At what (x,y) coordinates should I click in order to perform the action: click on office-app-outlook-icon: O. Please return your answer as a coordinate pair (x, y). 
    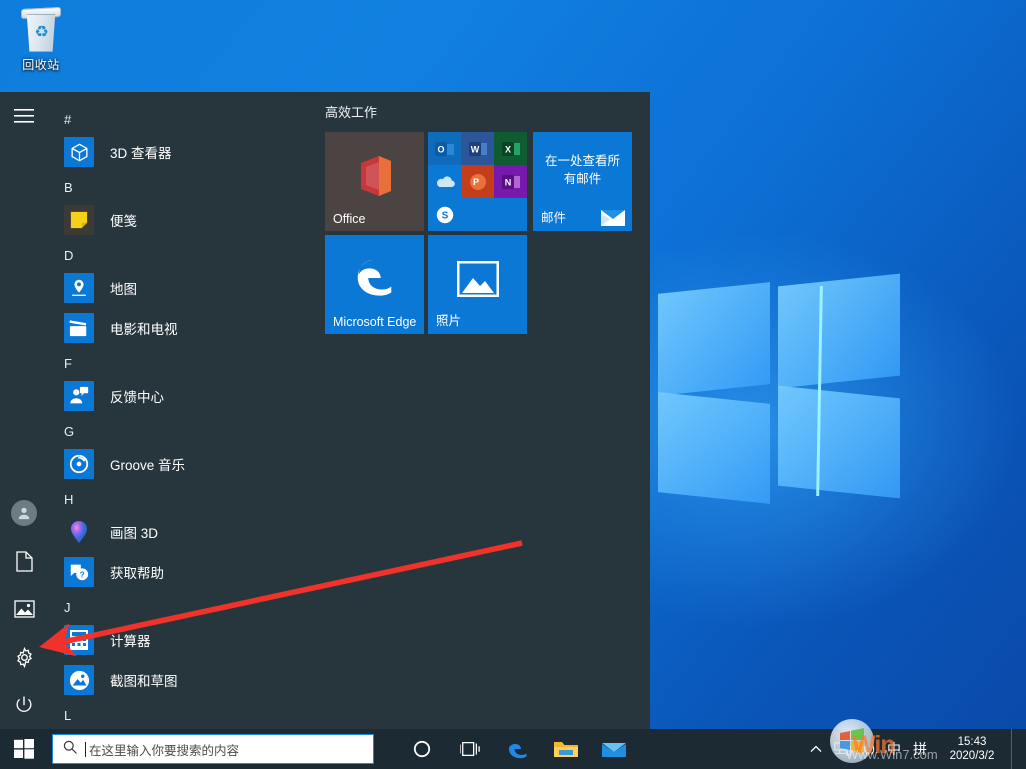
    Looking at the image, I should click on (444, 148).